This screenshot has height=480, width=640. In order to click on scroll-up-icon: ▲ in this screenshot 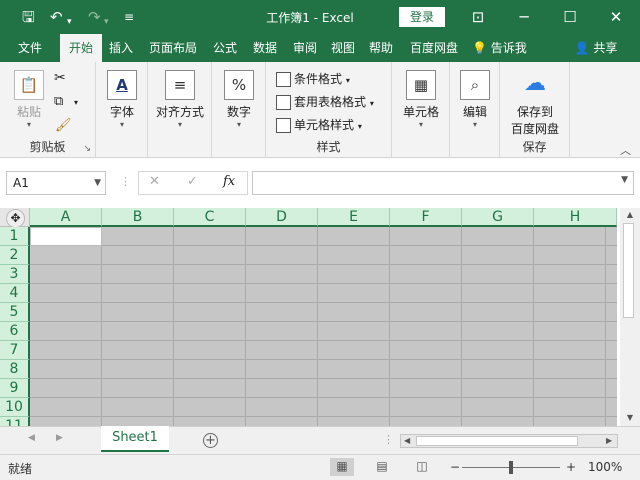, I will do `click(630, 216)`.